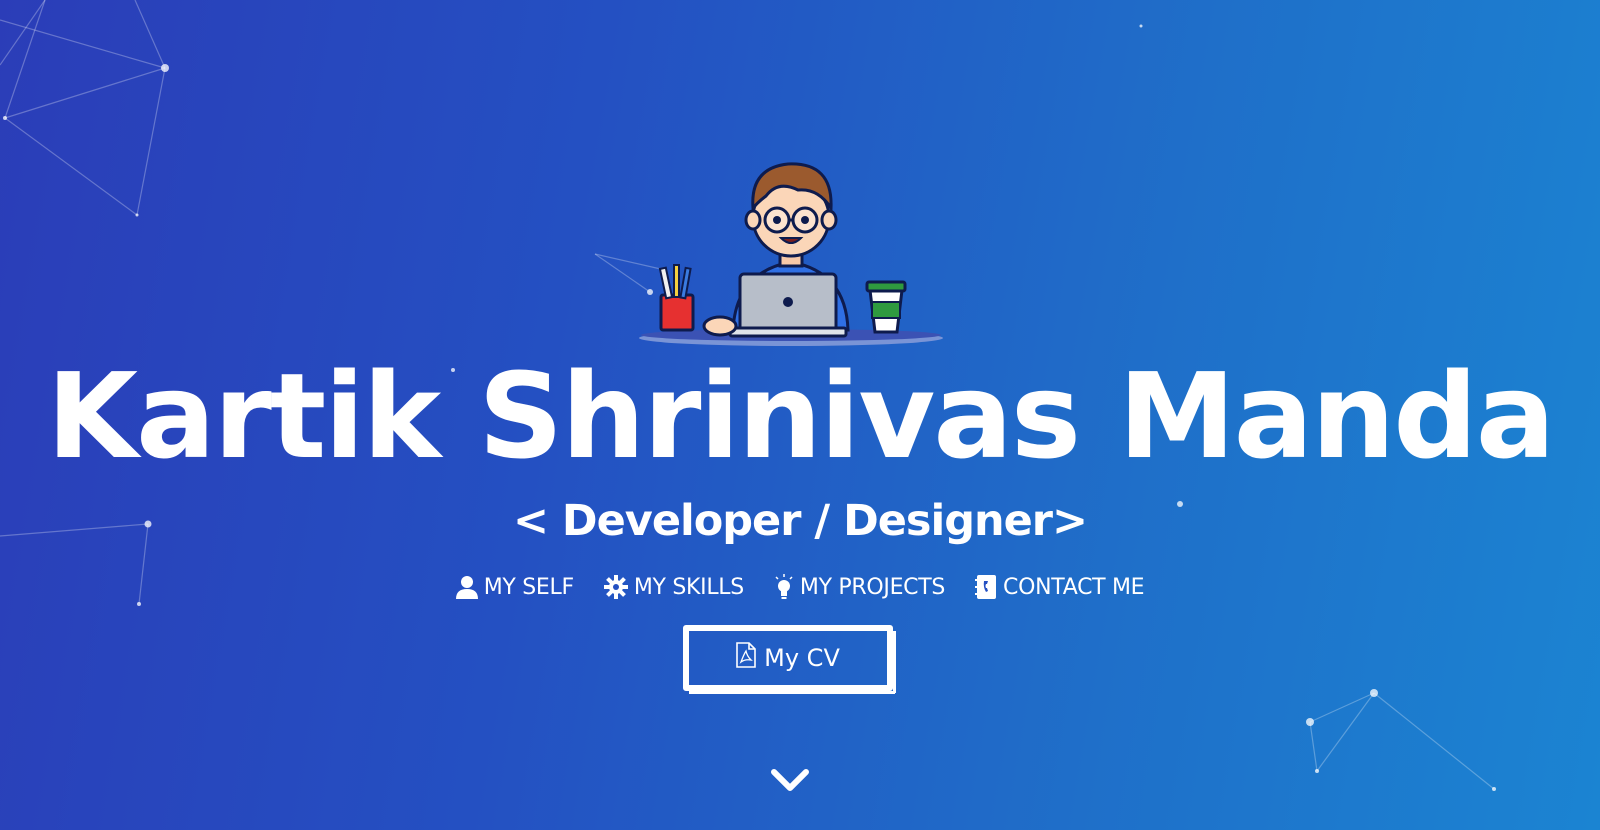 This screenshot has width=1600, height=830. Describe the element at coordinates (802, 658) in the screenshot. I see `my-cv-label: My CV` at that location.